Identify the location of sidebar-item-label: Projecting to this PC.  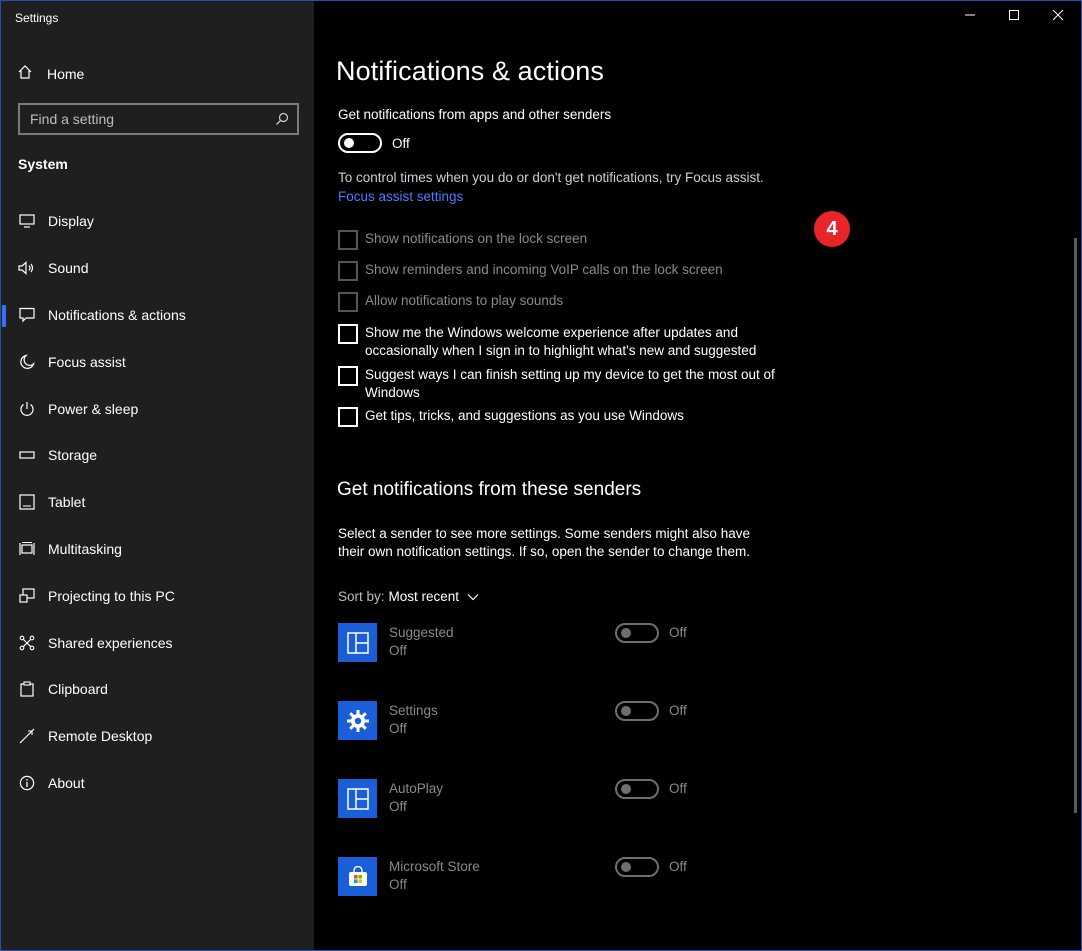
(111, 595).